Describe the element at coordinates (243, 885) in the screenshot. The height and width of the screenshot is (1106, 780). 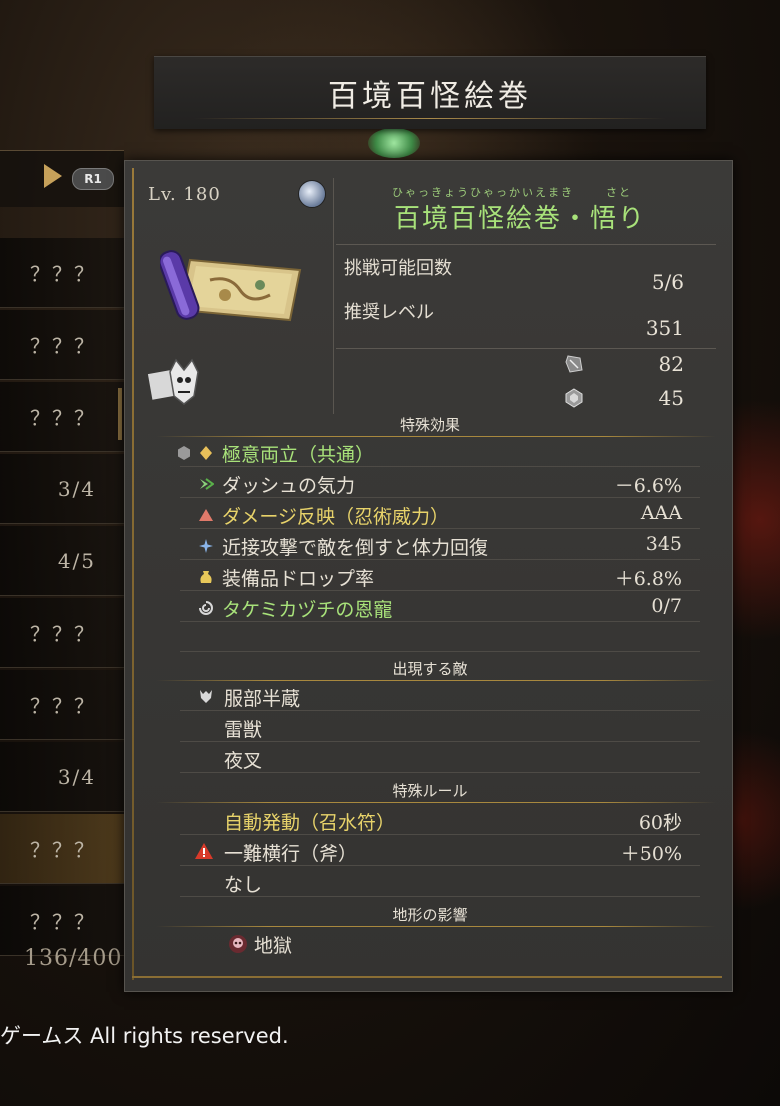
I see `rule-label: なし` at that location.